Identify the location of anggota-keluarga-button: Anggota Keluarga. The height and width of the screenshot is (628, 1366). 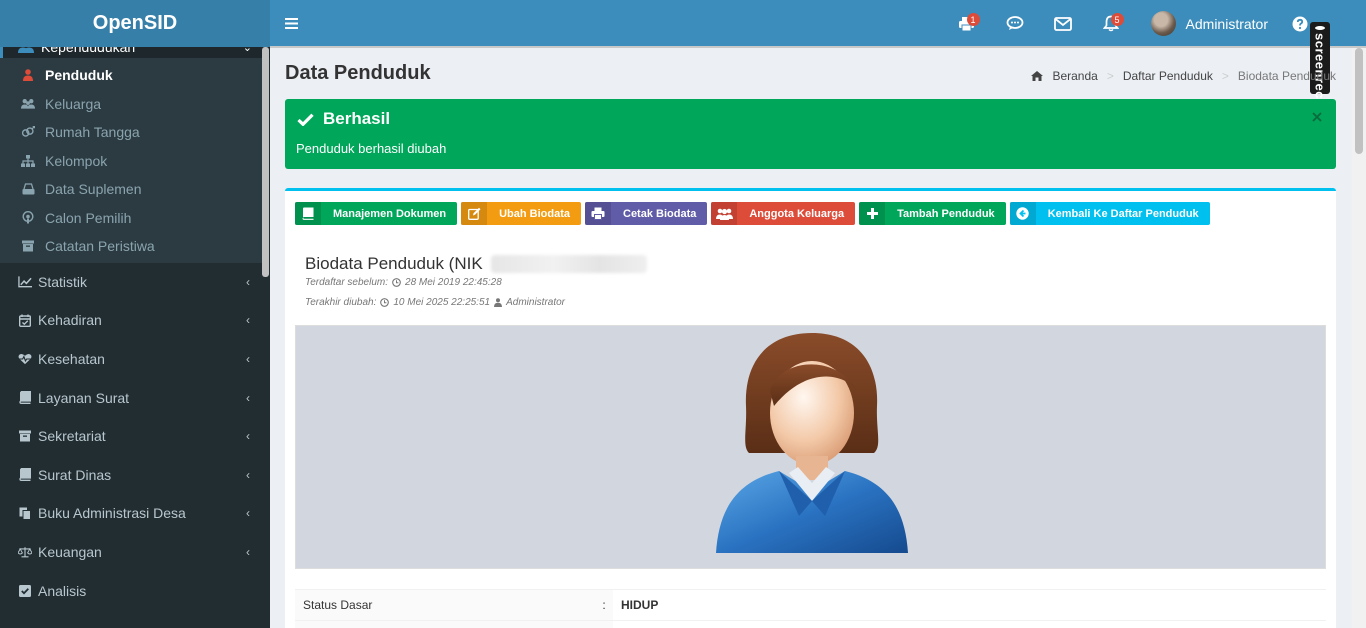
(783, 213).